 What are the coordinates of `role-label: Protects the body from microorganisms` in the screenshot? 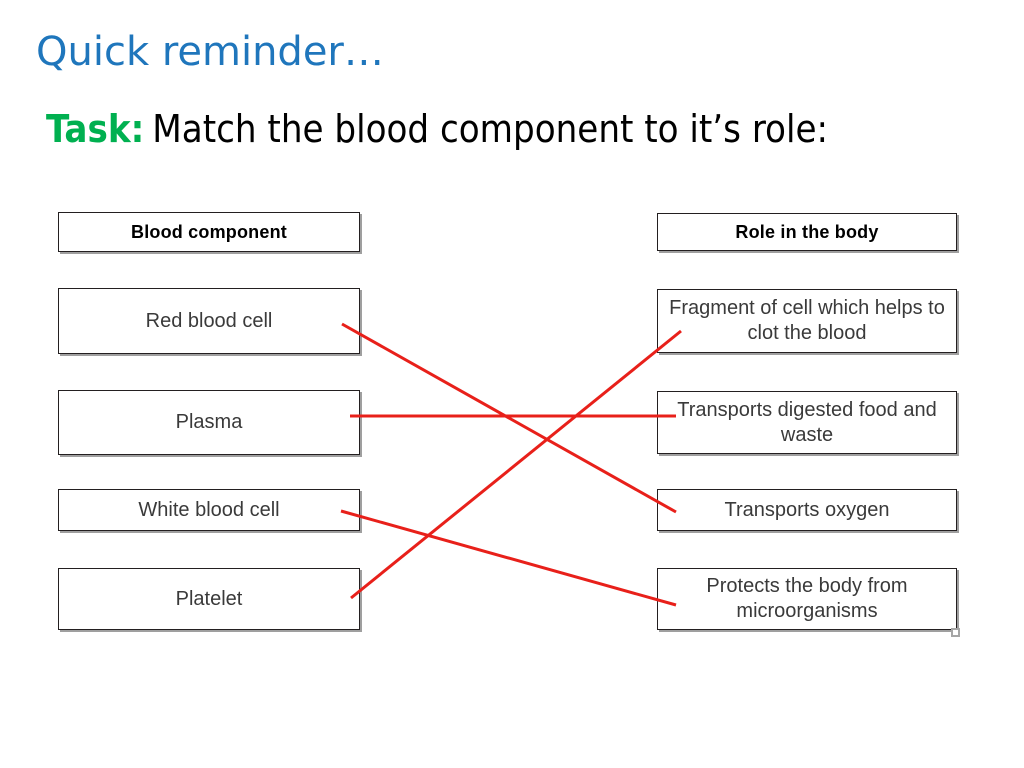 It's located at (807, 598).